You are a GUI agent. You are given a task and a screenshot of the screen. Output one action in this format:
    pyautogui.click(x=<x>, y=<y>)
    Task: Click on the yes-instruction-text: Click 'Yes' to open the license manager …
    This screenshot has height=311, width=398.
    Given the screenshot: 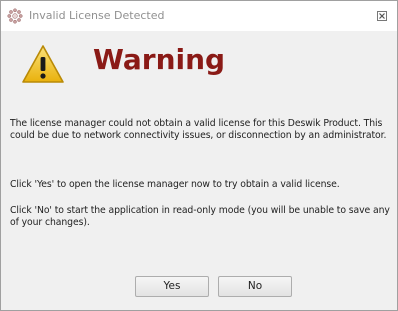 What is the action you would take?
    pyautogui.click(x=175, y=184)
    